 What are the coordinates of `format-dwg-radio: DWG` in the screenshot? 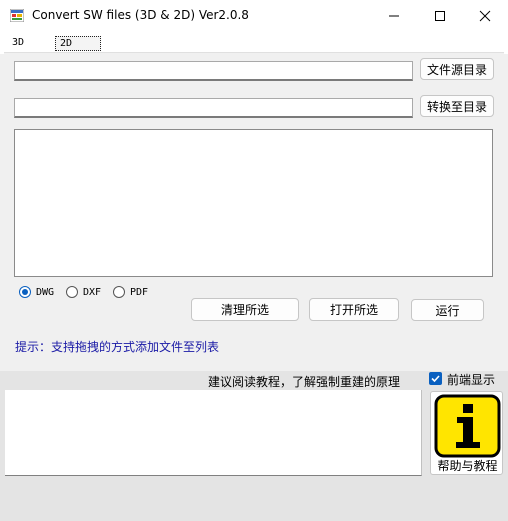 It's located at (36, 292).